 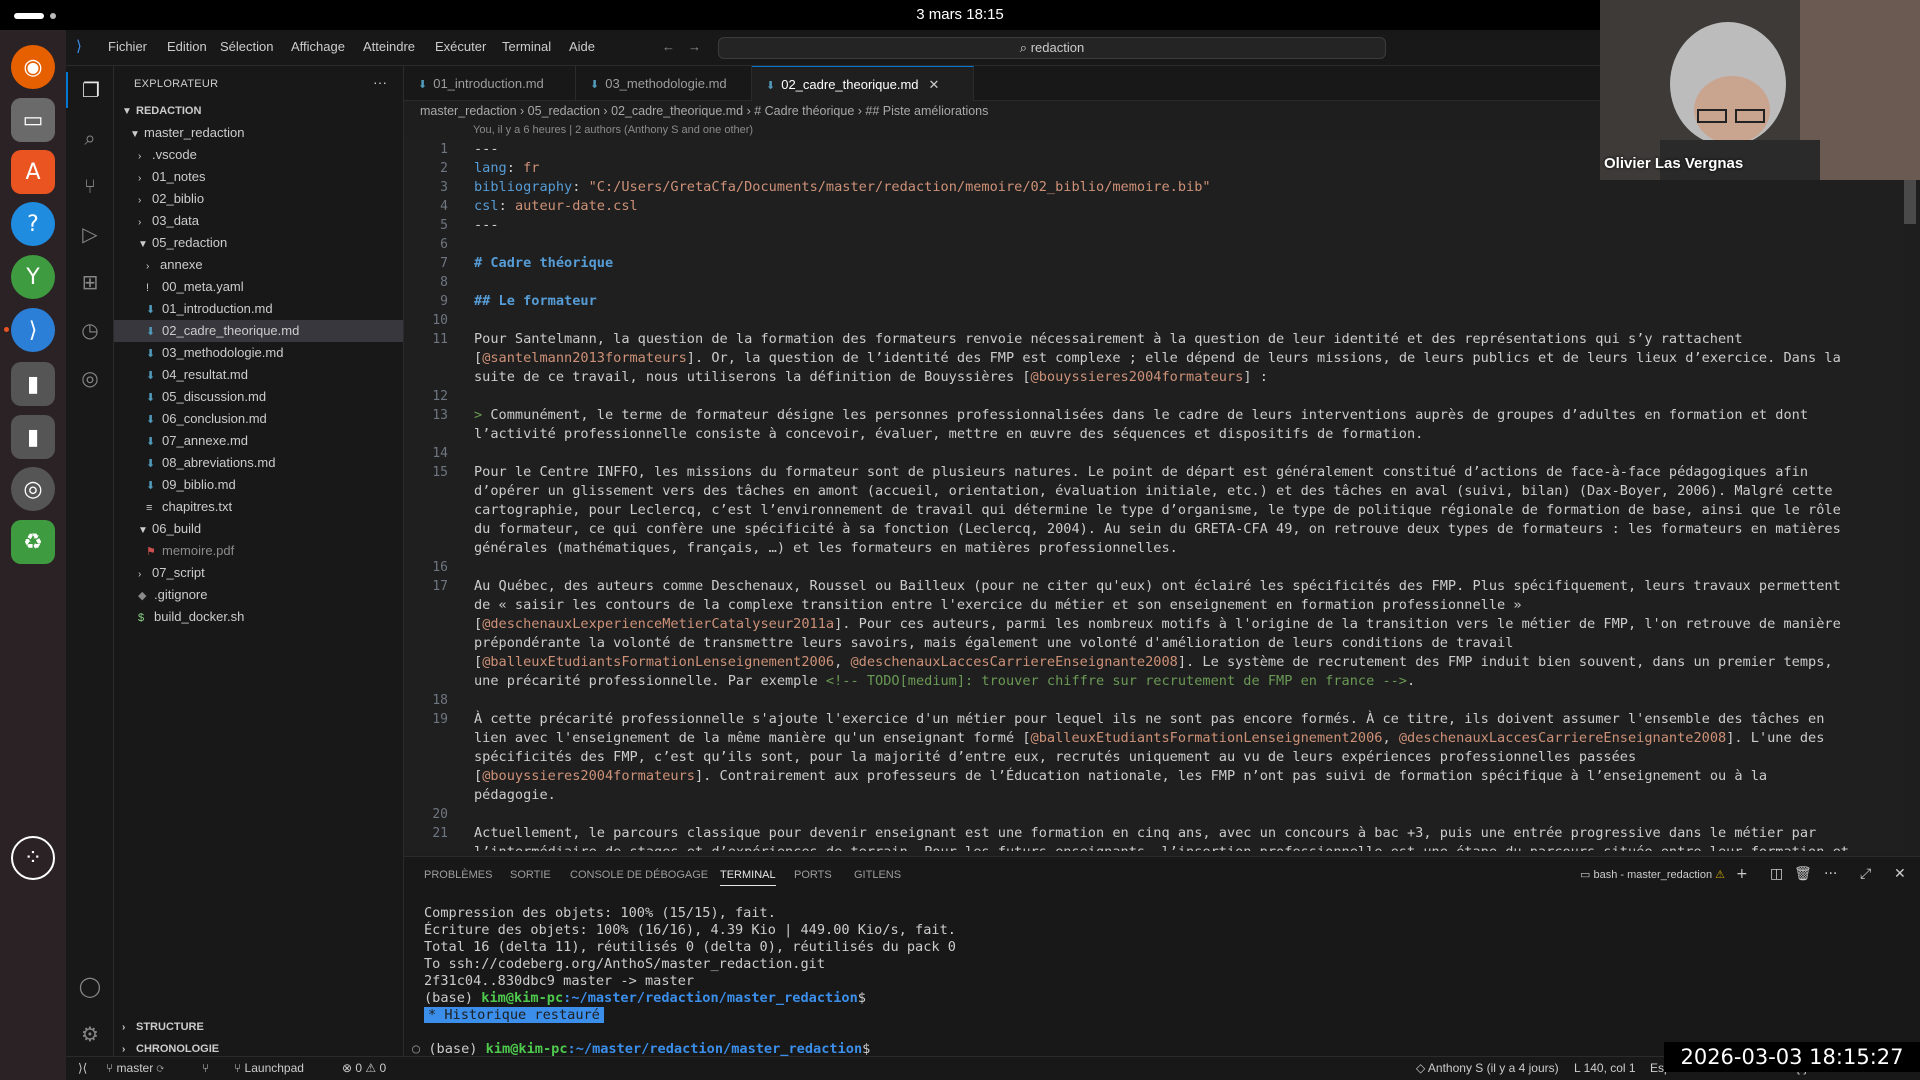 What do you see at coordinates (1154, 320) in the screenshot?
I see `code-line: 10` at bounding box center [1154, 320].